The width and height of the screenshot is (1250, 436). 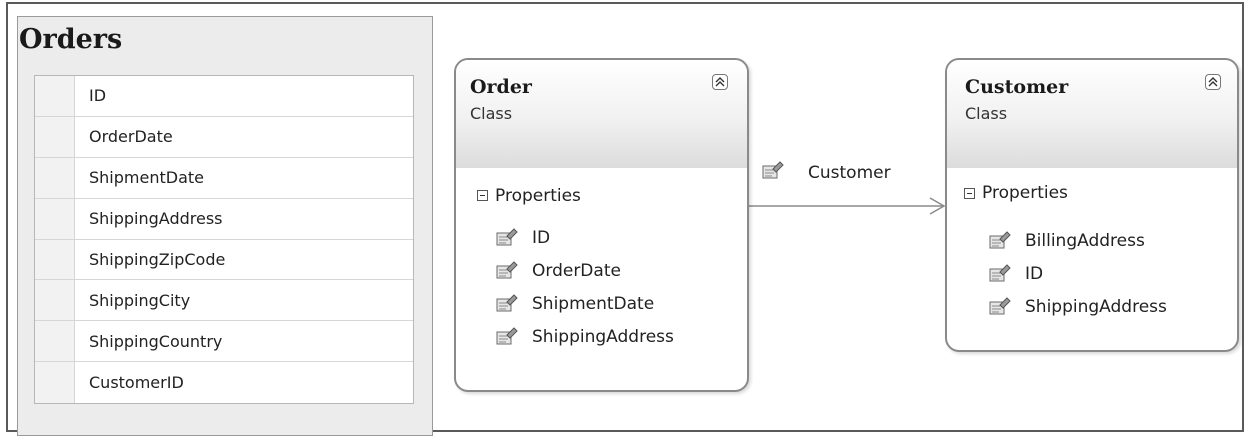 What do you see at coordinates (576, 270) in the screenshot?
I see `property-name: OrderDate` at bounding box center [576, 270].